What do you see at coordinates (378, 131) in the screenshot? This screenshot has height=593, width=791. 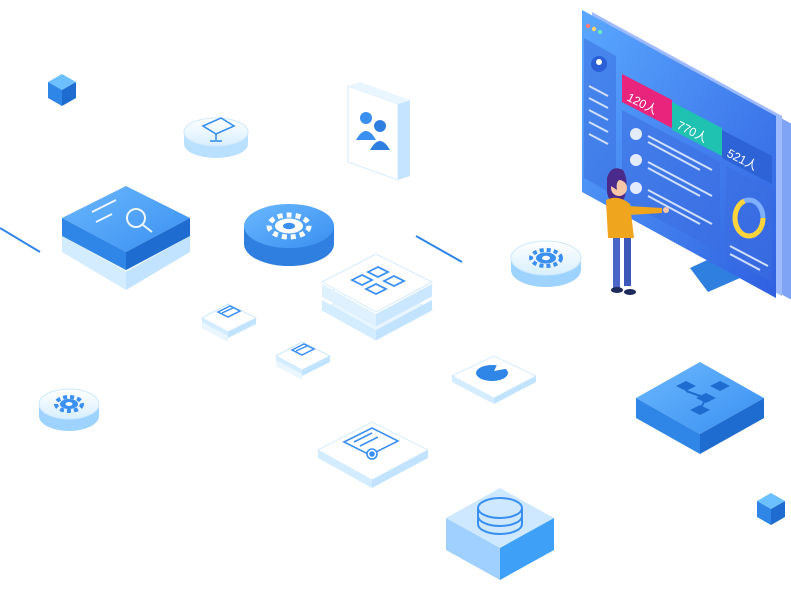 I see `users-tile` at bounding box center [378, 131].